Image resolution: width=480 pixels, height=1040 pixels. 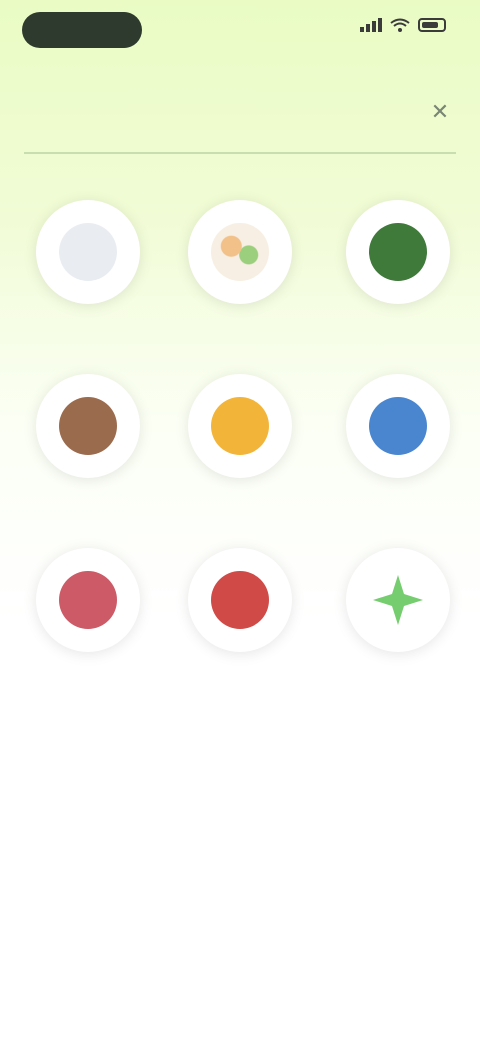 I want to click on time-pill, so click(x=82, y=30).